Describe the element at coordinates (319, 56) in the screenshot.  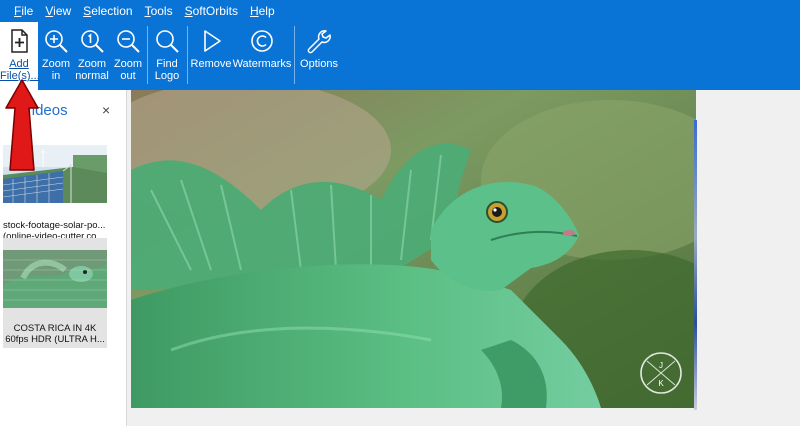
I see `options-button: Options` at that location.